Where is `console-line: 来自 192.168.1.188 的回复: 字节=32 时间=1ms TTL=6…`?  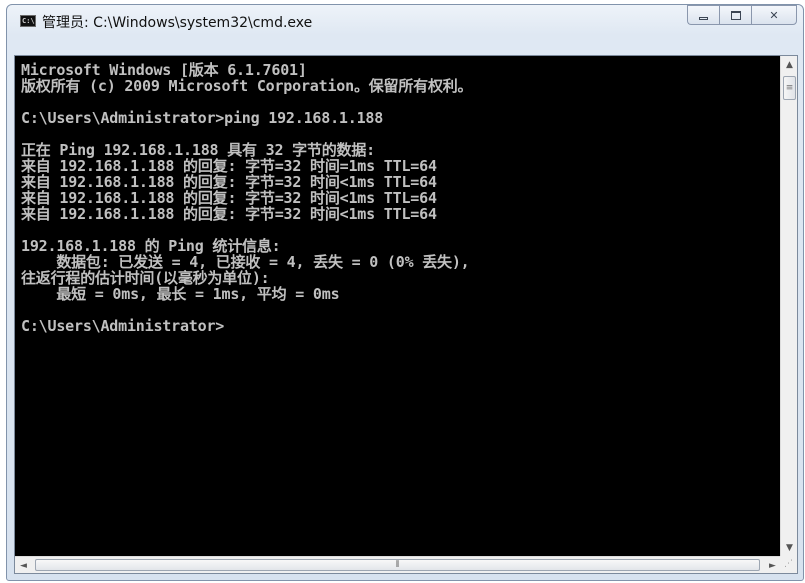
console-line: 来自 192.168.1.188 的回复: 字节=32 时间=1ms TTL=6… is located at coordinates (229, 166).